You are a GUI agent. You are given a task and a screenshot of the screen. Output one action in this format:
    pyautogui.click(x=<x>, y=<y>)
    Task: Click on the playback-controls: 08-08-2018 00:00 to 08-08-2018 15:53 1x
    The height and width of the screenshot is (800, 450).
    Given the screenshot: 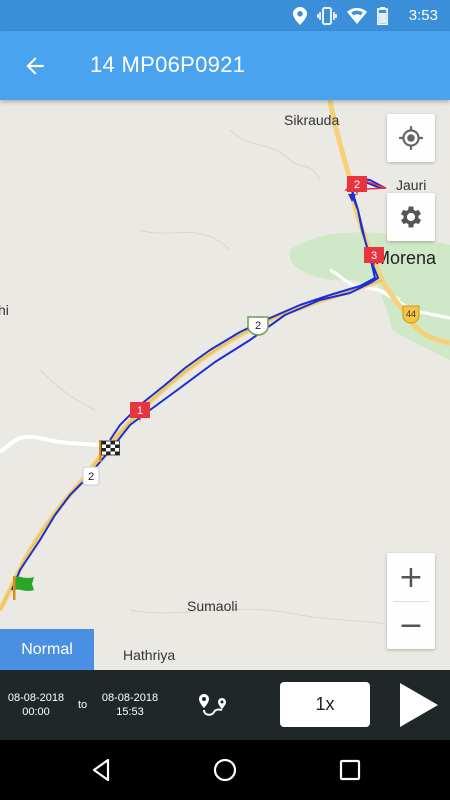 What is the action you would take?
    pyautogui.click(x=225, y=705)
    